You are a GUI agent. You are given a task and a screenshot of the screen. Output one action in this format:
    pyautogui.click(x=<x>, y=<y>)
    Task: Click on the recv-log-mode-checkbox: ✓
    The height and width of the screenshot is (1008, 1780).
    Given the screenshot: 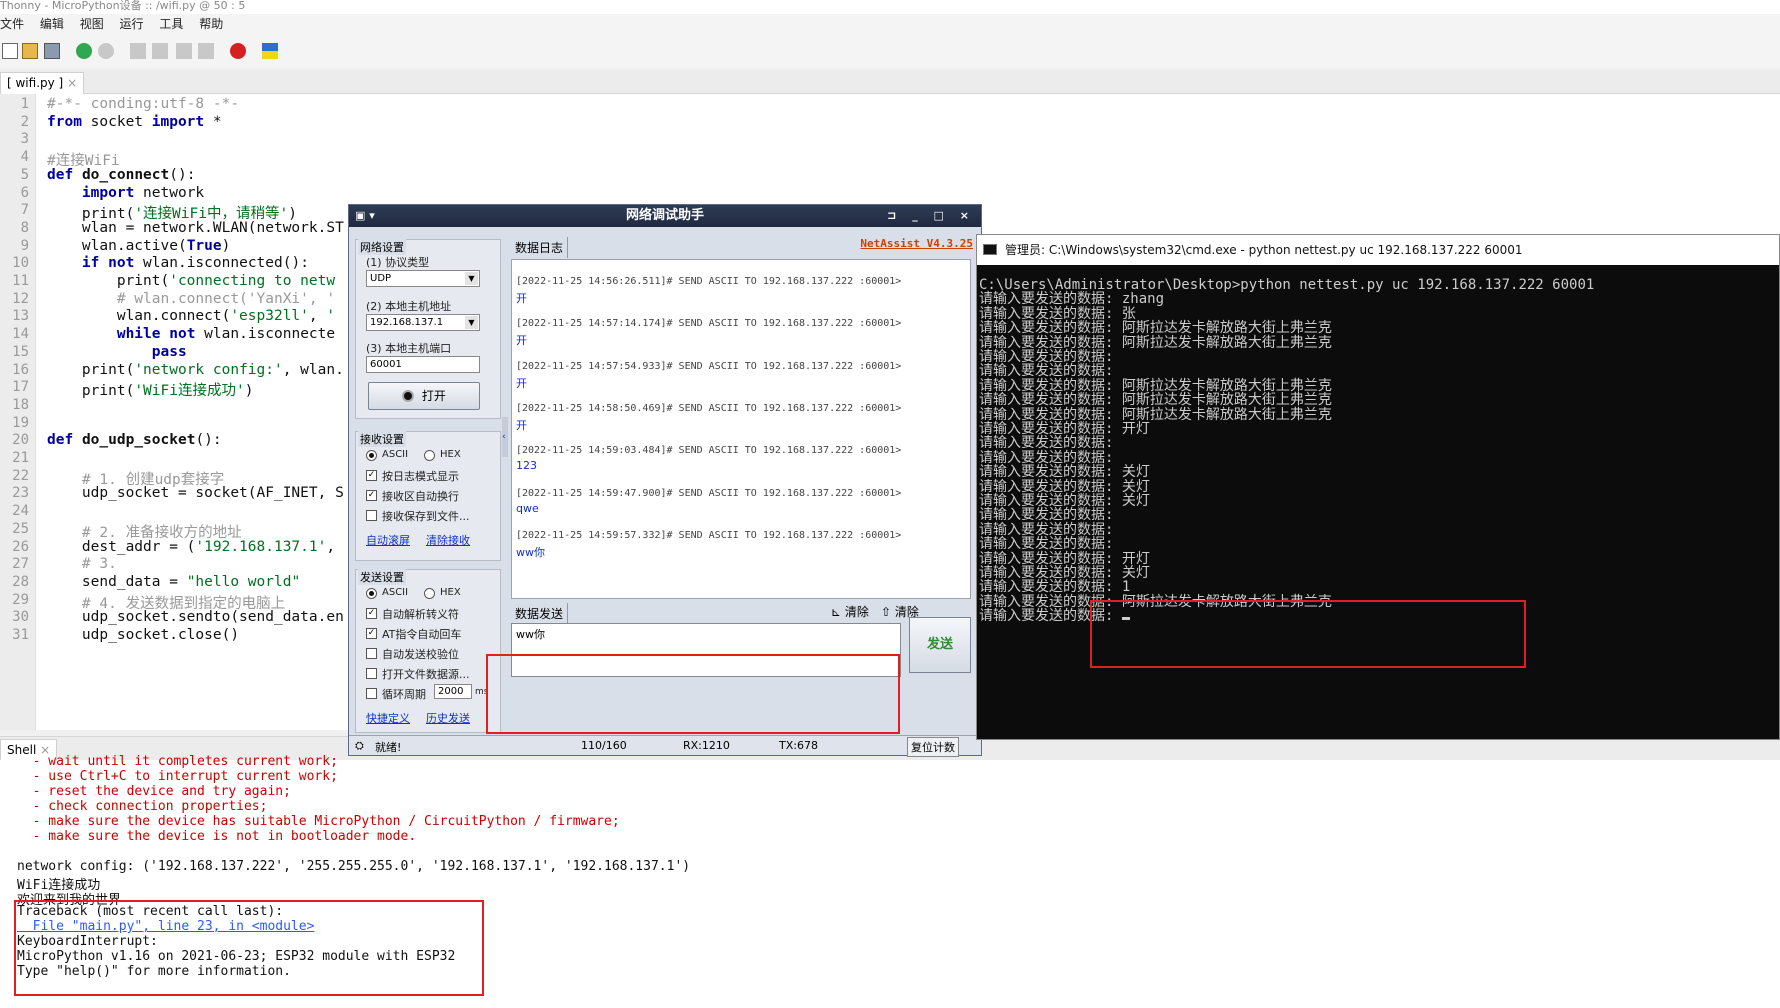 What is the action you would take?
    pyautogui.click(x=371, y=475)
    